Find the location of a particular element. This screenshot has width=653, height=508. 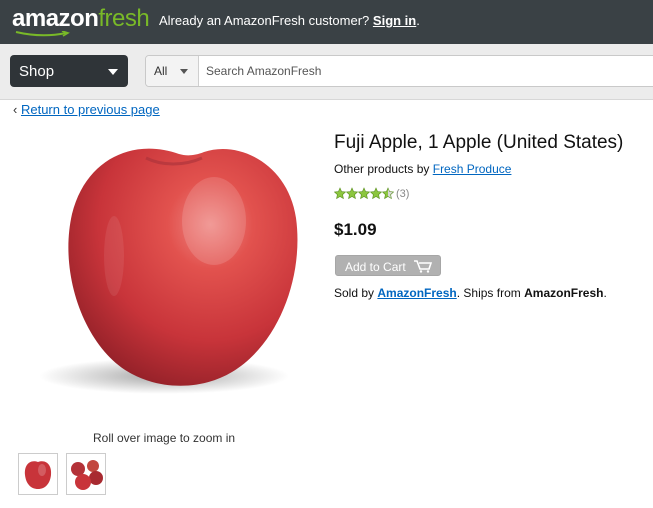

ships-from-seller: AmazonFresh is located at coordinates (564, 293).